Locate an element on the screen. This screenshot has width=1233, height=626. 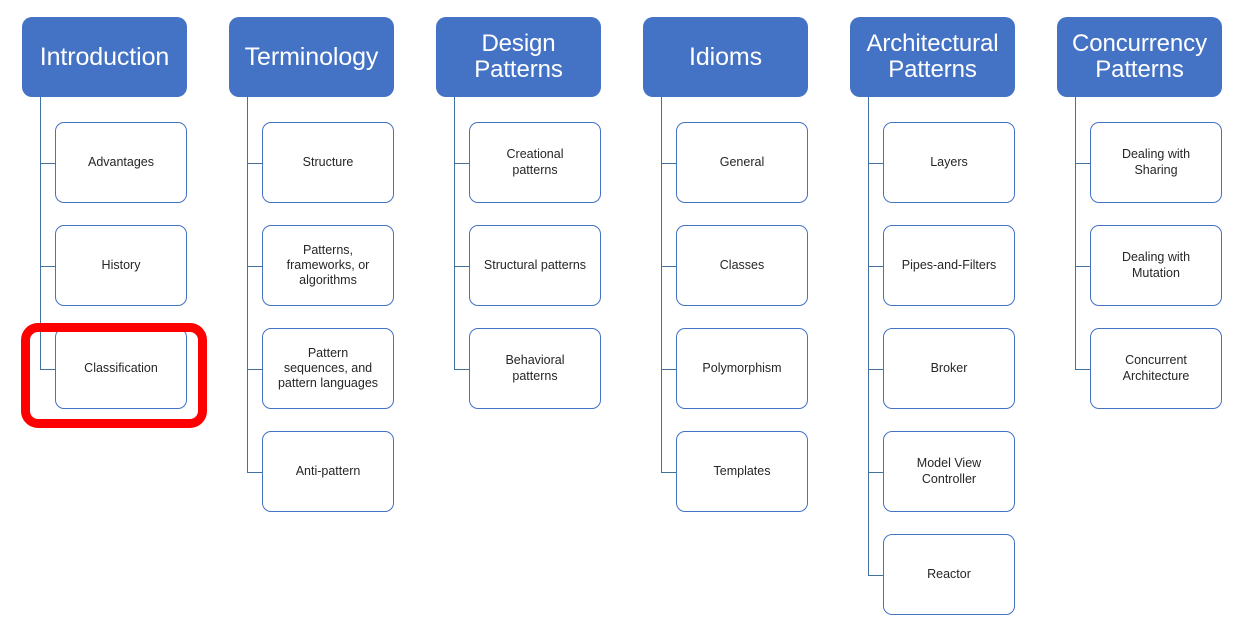
node-box: Concurrent Architecture is located at coordinates (1156, 368).